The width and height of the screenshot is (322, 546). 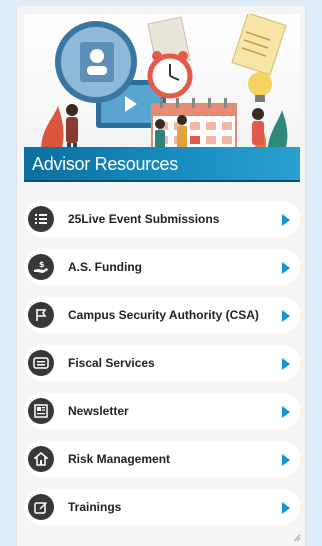 What do you see at coordinates (95, 507) in the screenshot?
I see `resource-link-label: Trainings` at bounding box center [95, 507].